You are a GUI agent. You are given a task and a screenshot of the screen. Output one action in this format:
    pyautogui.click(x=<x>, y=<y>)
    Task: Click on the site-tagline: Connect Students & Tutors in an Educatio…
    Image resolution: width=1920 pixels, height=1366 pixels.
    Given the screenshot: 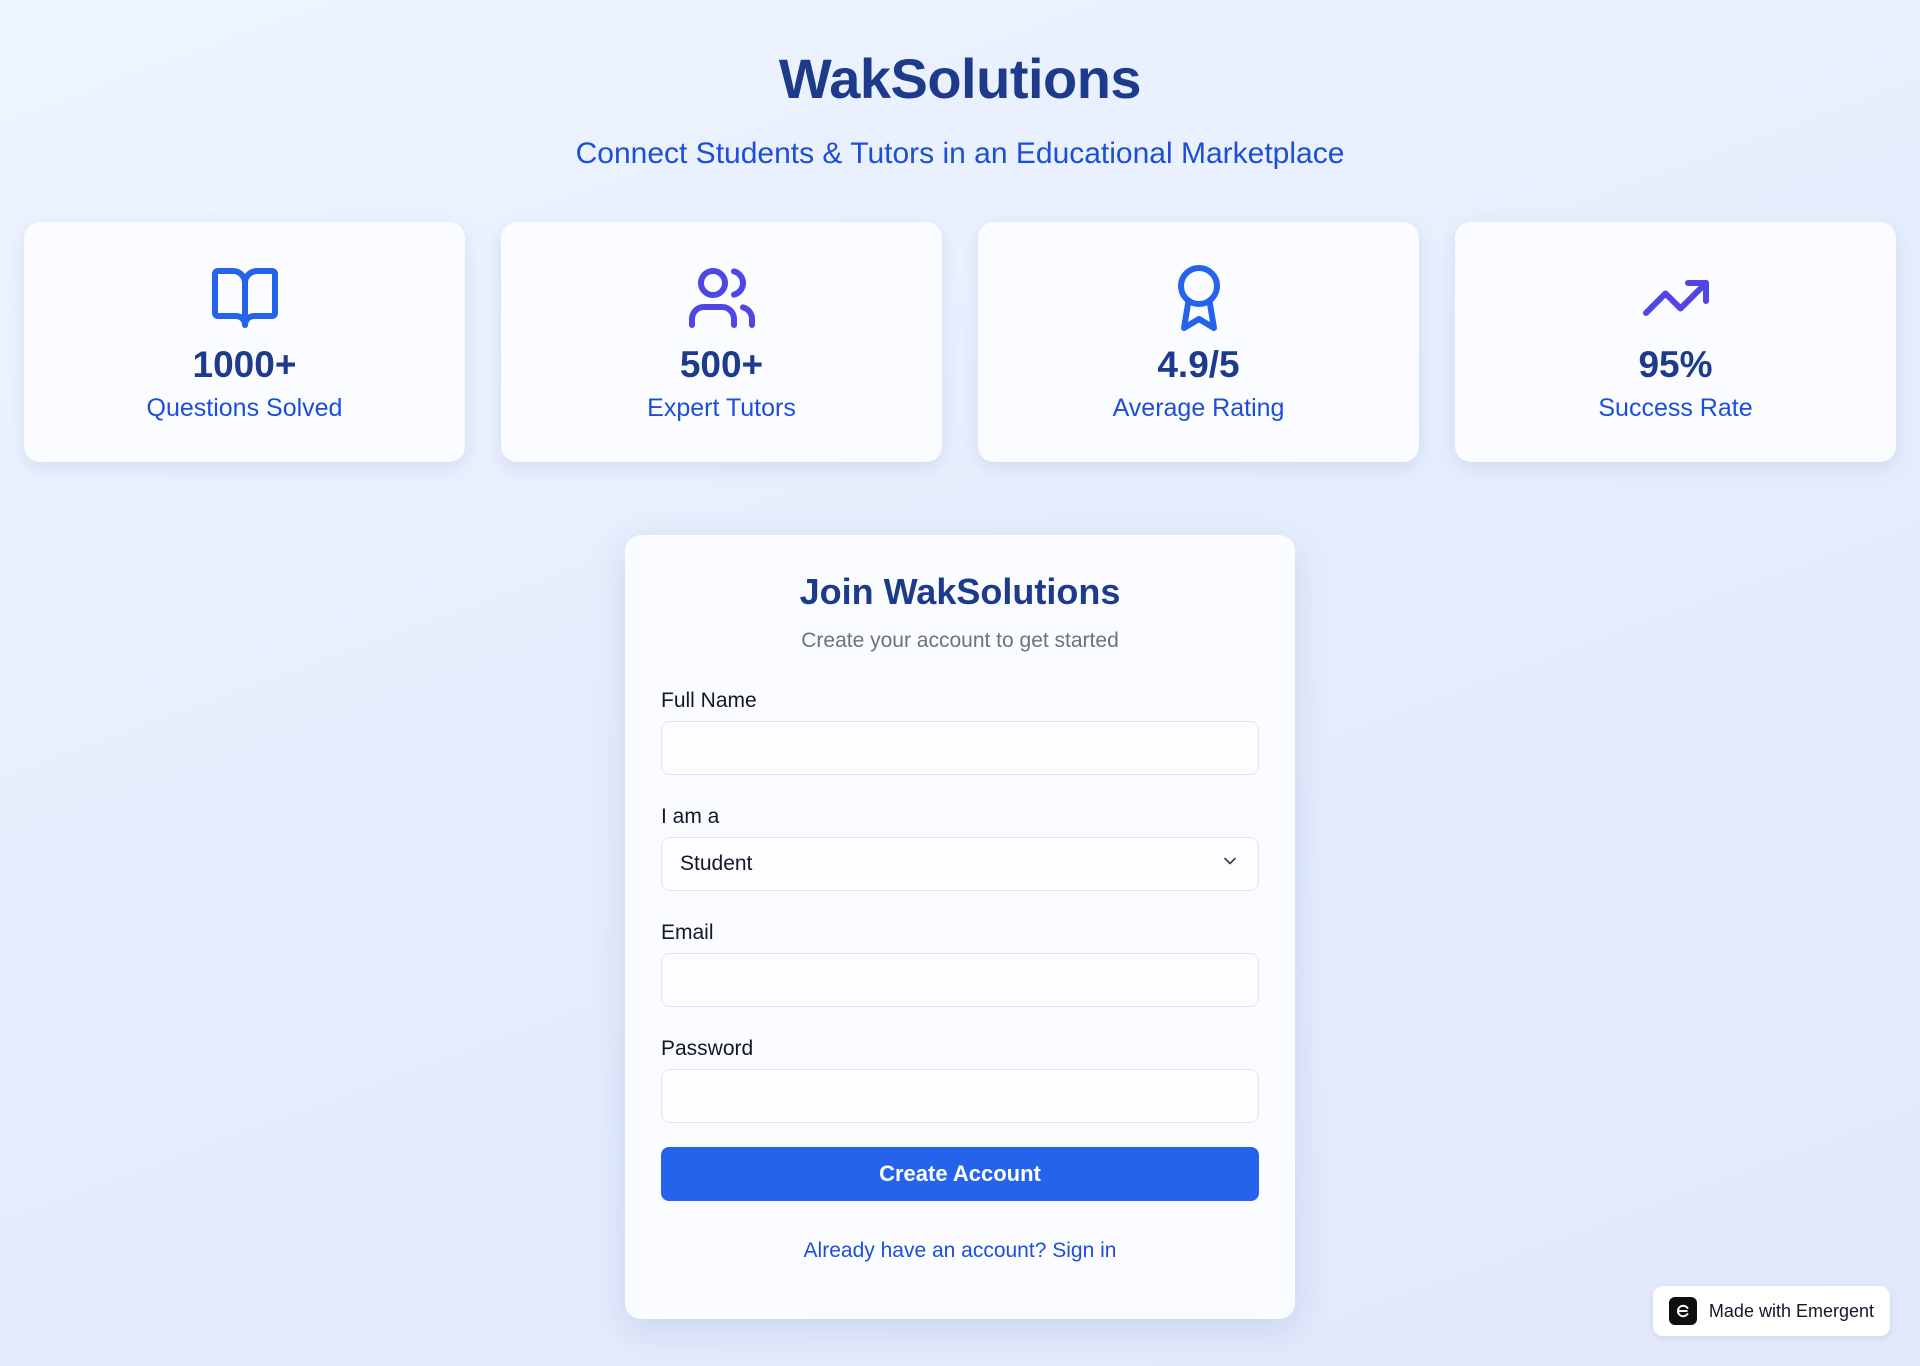 What is the action you would take?
    pyautogui.click(x=960, y=153)
    